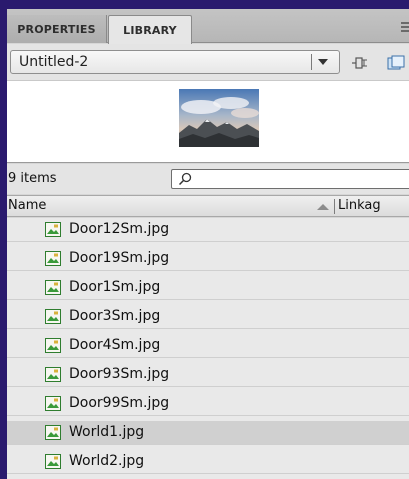  What do you see at coordinates (119, 229) in the screenshot?
I see `list-item-label: Door12Sm.jpg` at bounding box center [119, 229].